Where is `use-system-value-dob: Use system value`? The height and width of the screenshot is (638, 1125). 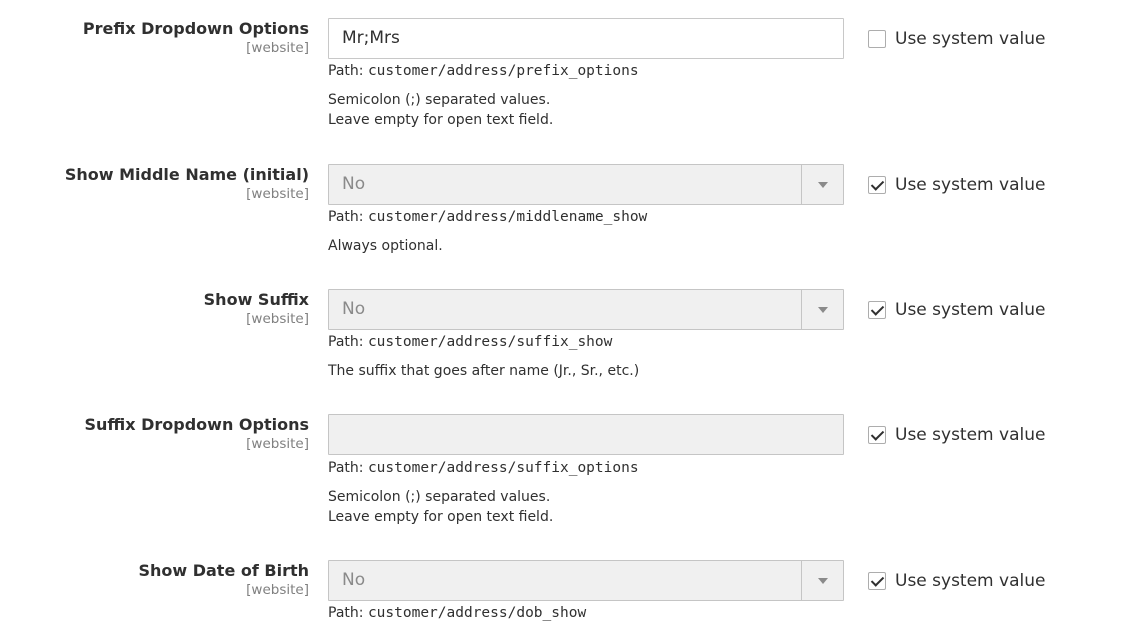 use-system-value-dob: Use system value is located at coordinates (956, 581).